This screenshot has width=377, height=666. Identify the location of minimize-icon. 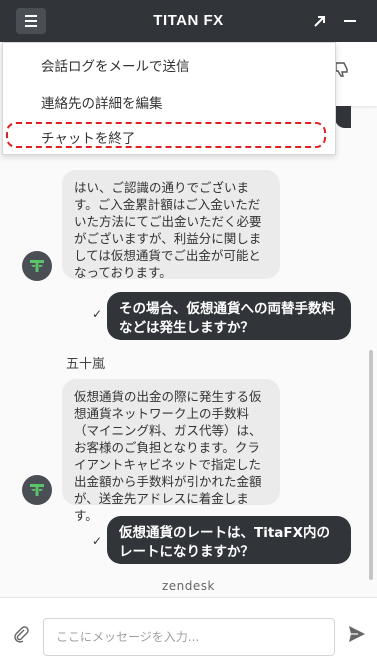
(350, 21).